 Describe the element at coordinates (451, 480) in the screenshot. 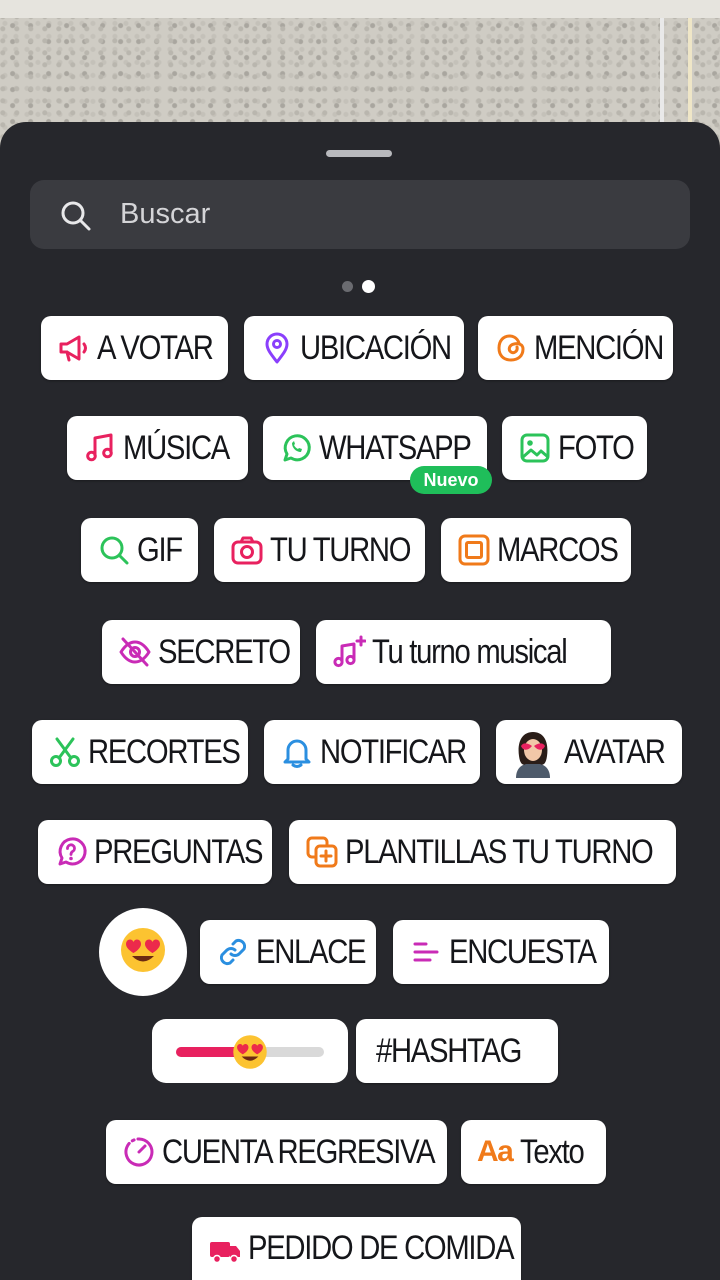

I see `new-badge: Nuevo` at that location.